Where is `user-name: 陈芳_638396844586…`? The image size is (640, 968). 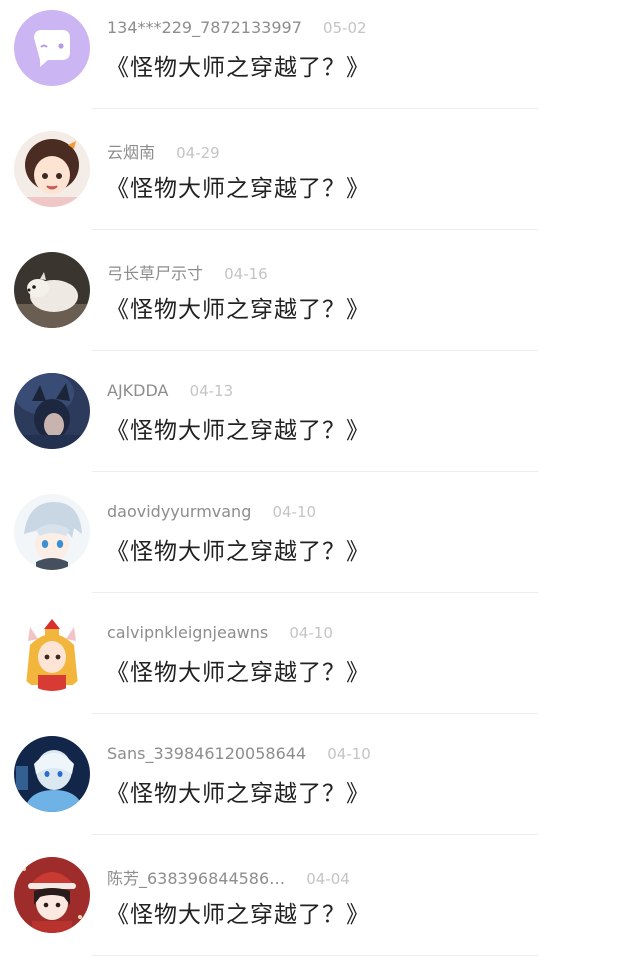 user-name: 陈芳_638396844586… is located at coordinates (196, 878).